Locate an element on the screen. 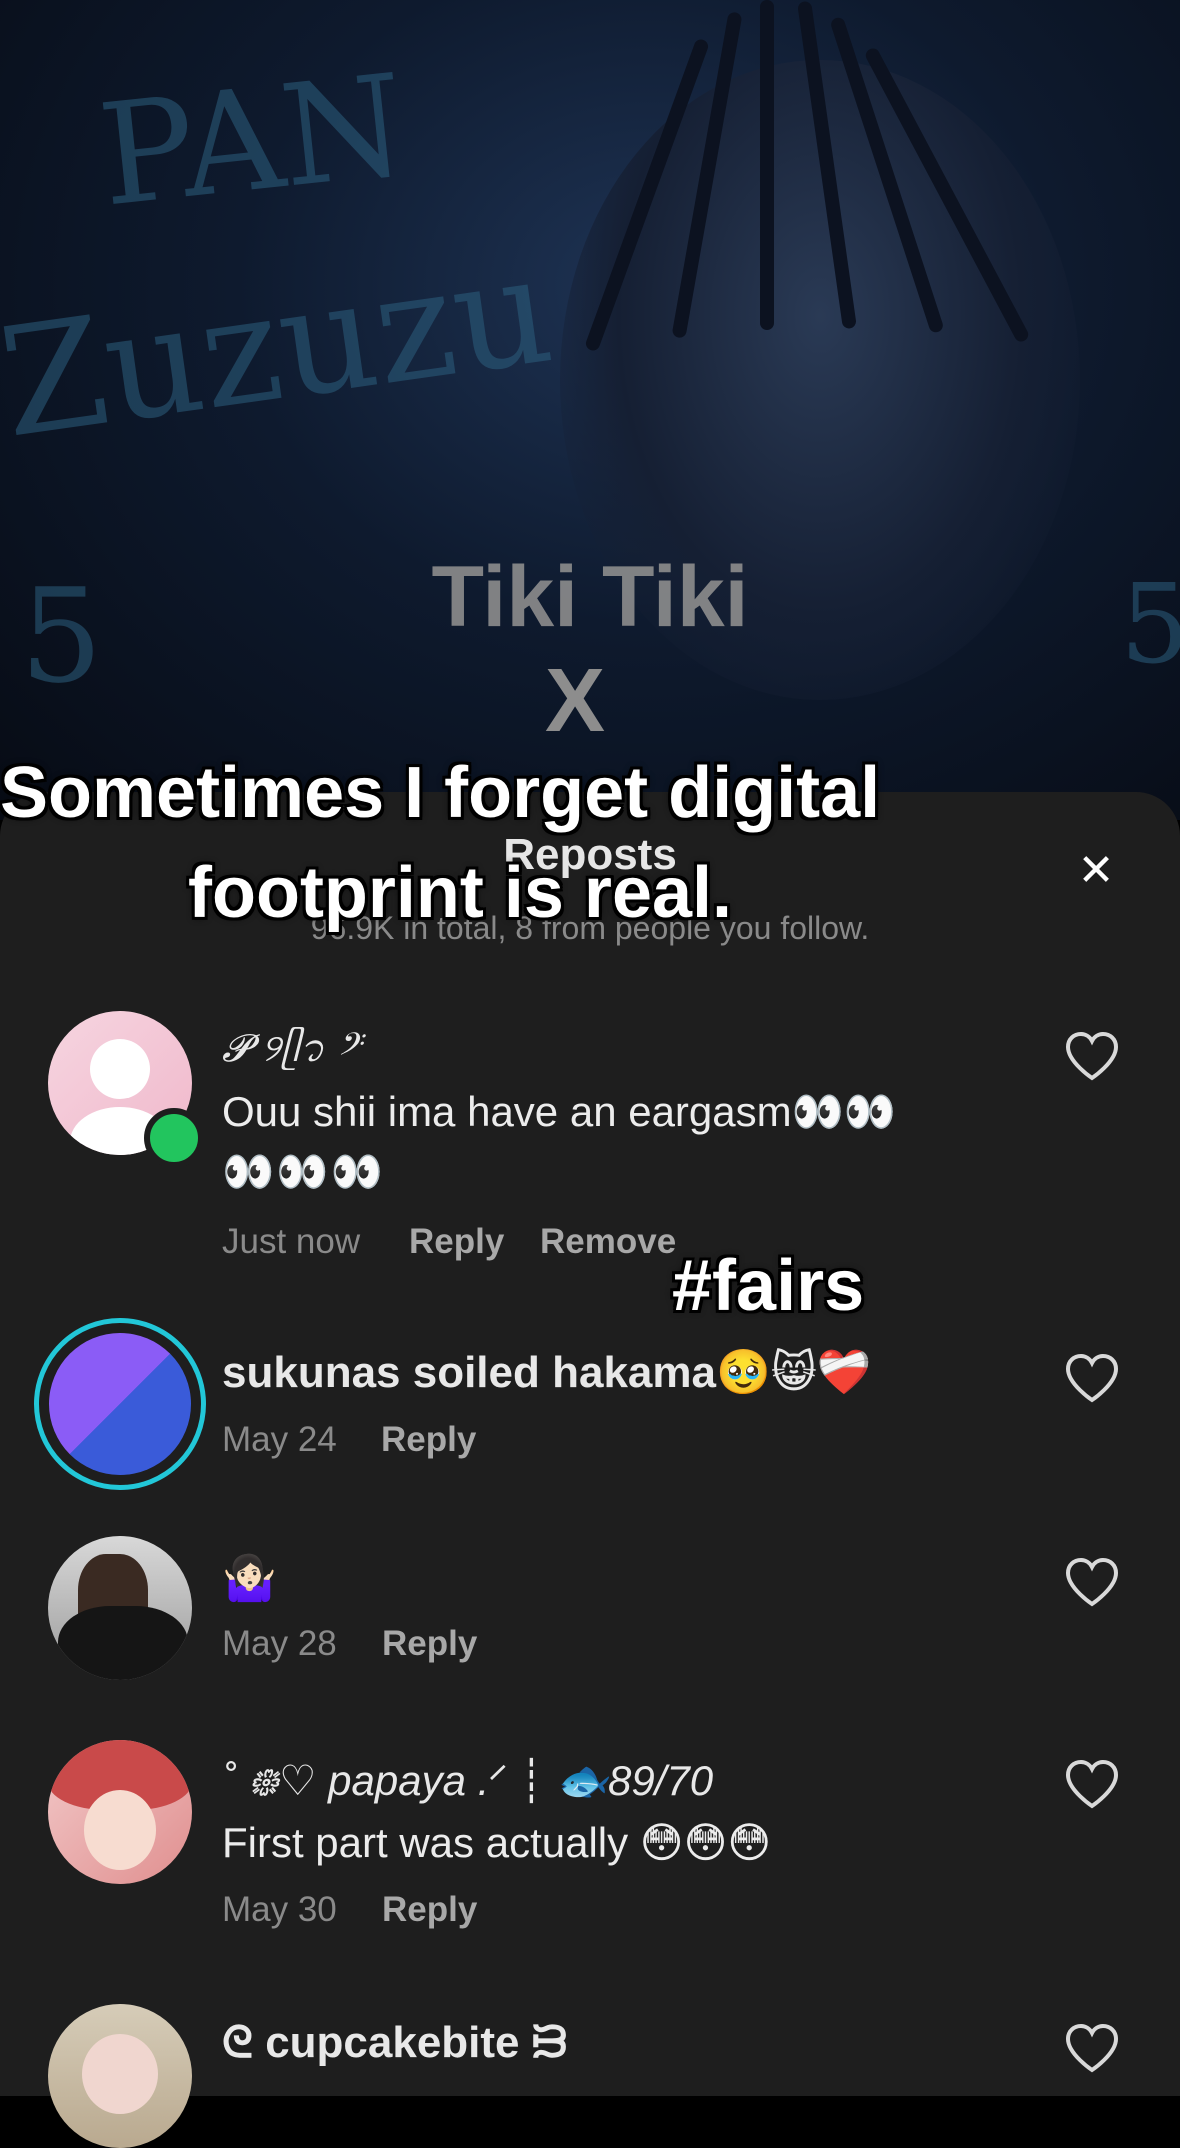 This screenshot has width=1180, height=2148. comment-text: First part was actually 😳😳😳 is located at coordinates (497, 1842).